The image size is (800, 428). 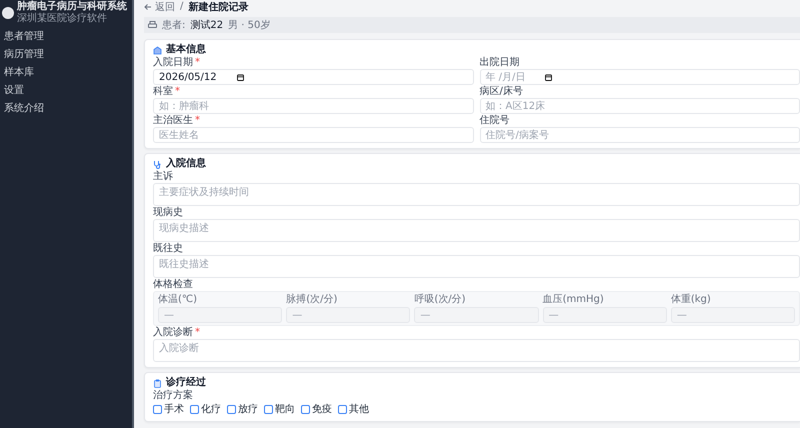 I want to click on field-label: 科室, so click(x=163, y=92).